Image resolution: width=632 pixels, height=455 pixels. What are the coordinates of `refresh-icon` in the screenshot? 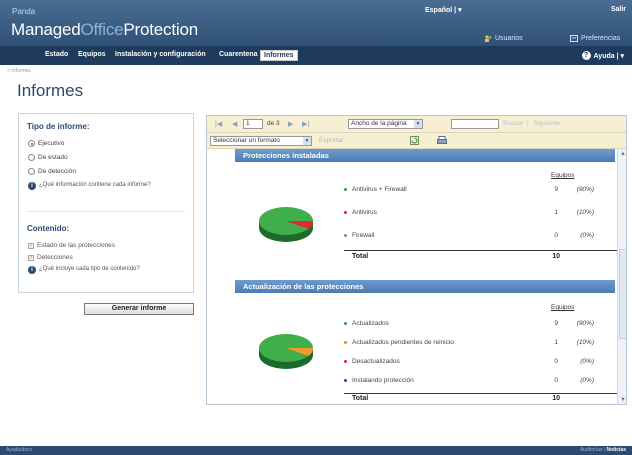 It's located at (414, 141).